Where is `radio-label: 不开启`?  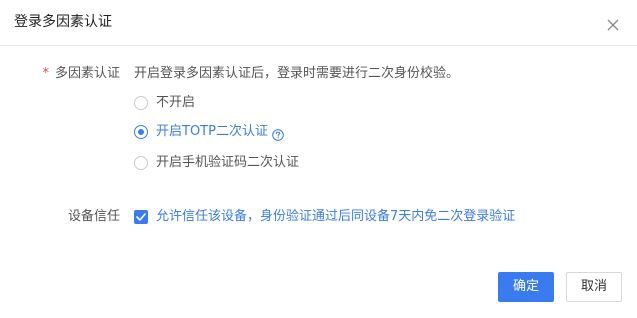
radio-label: 不开启 is located at coordinates (176, 102).